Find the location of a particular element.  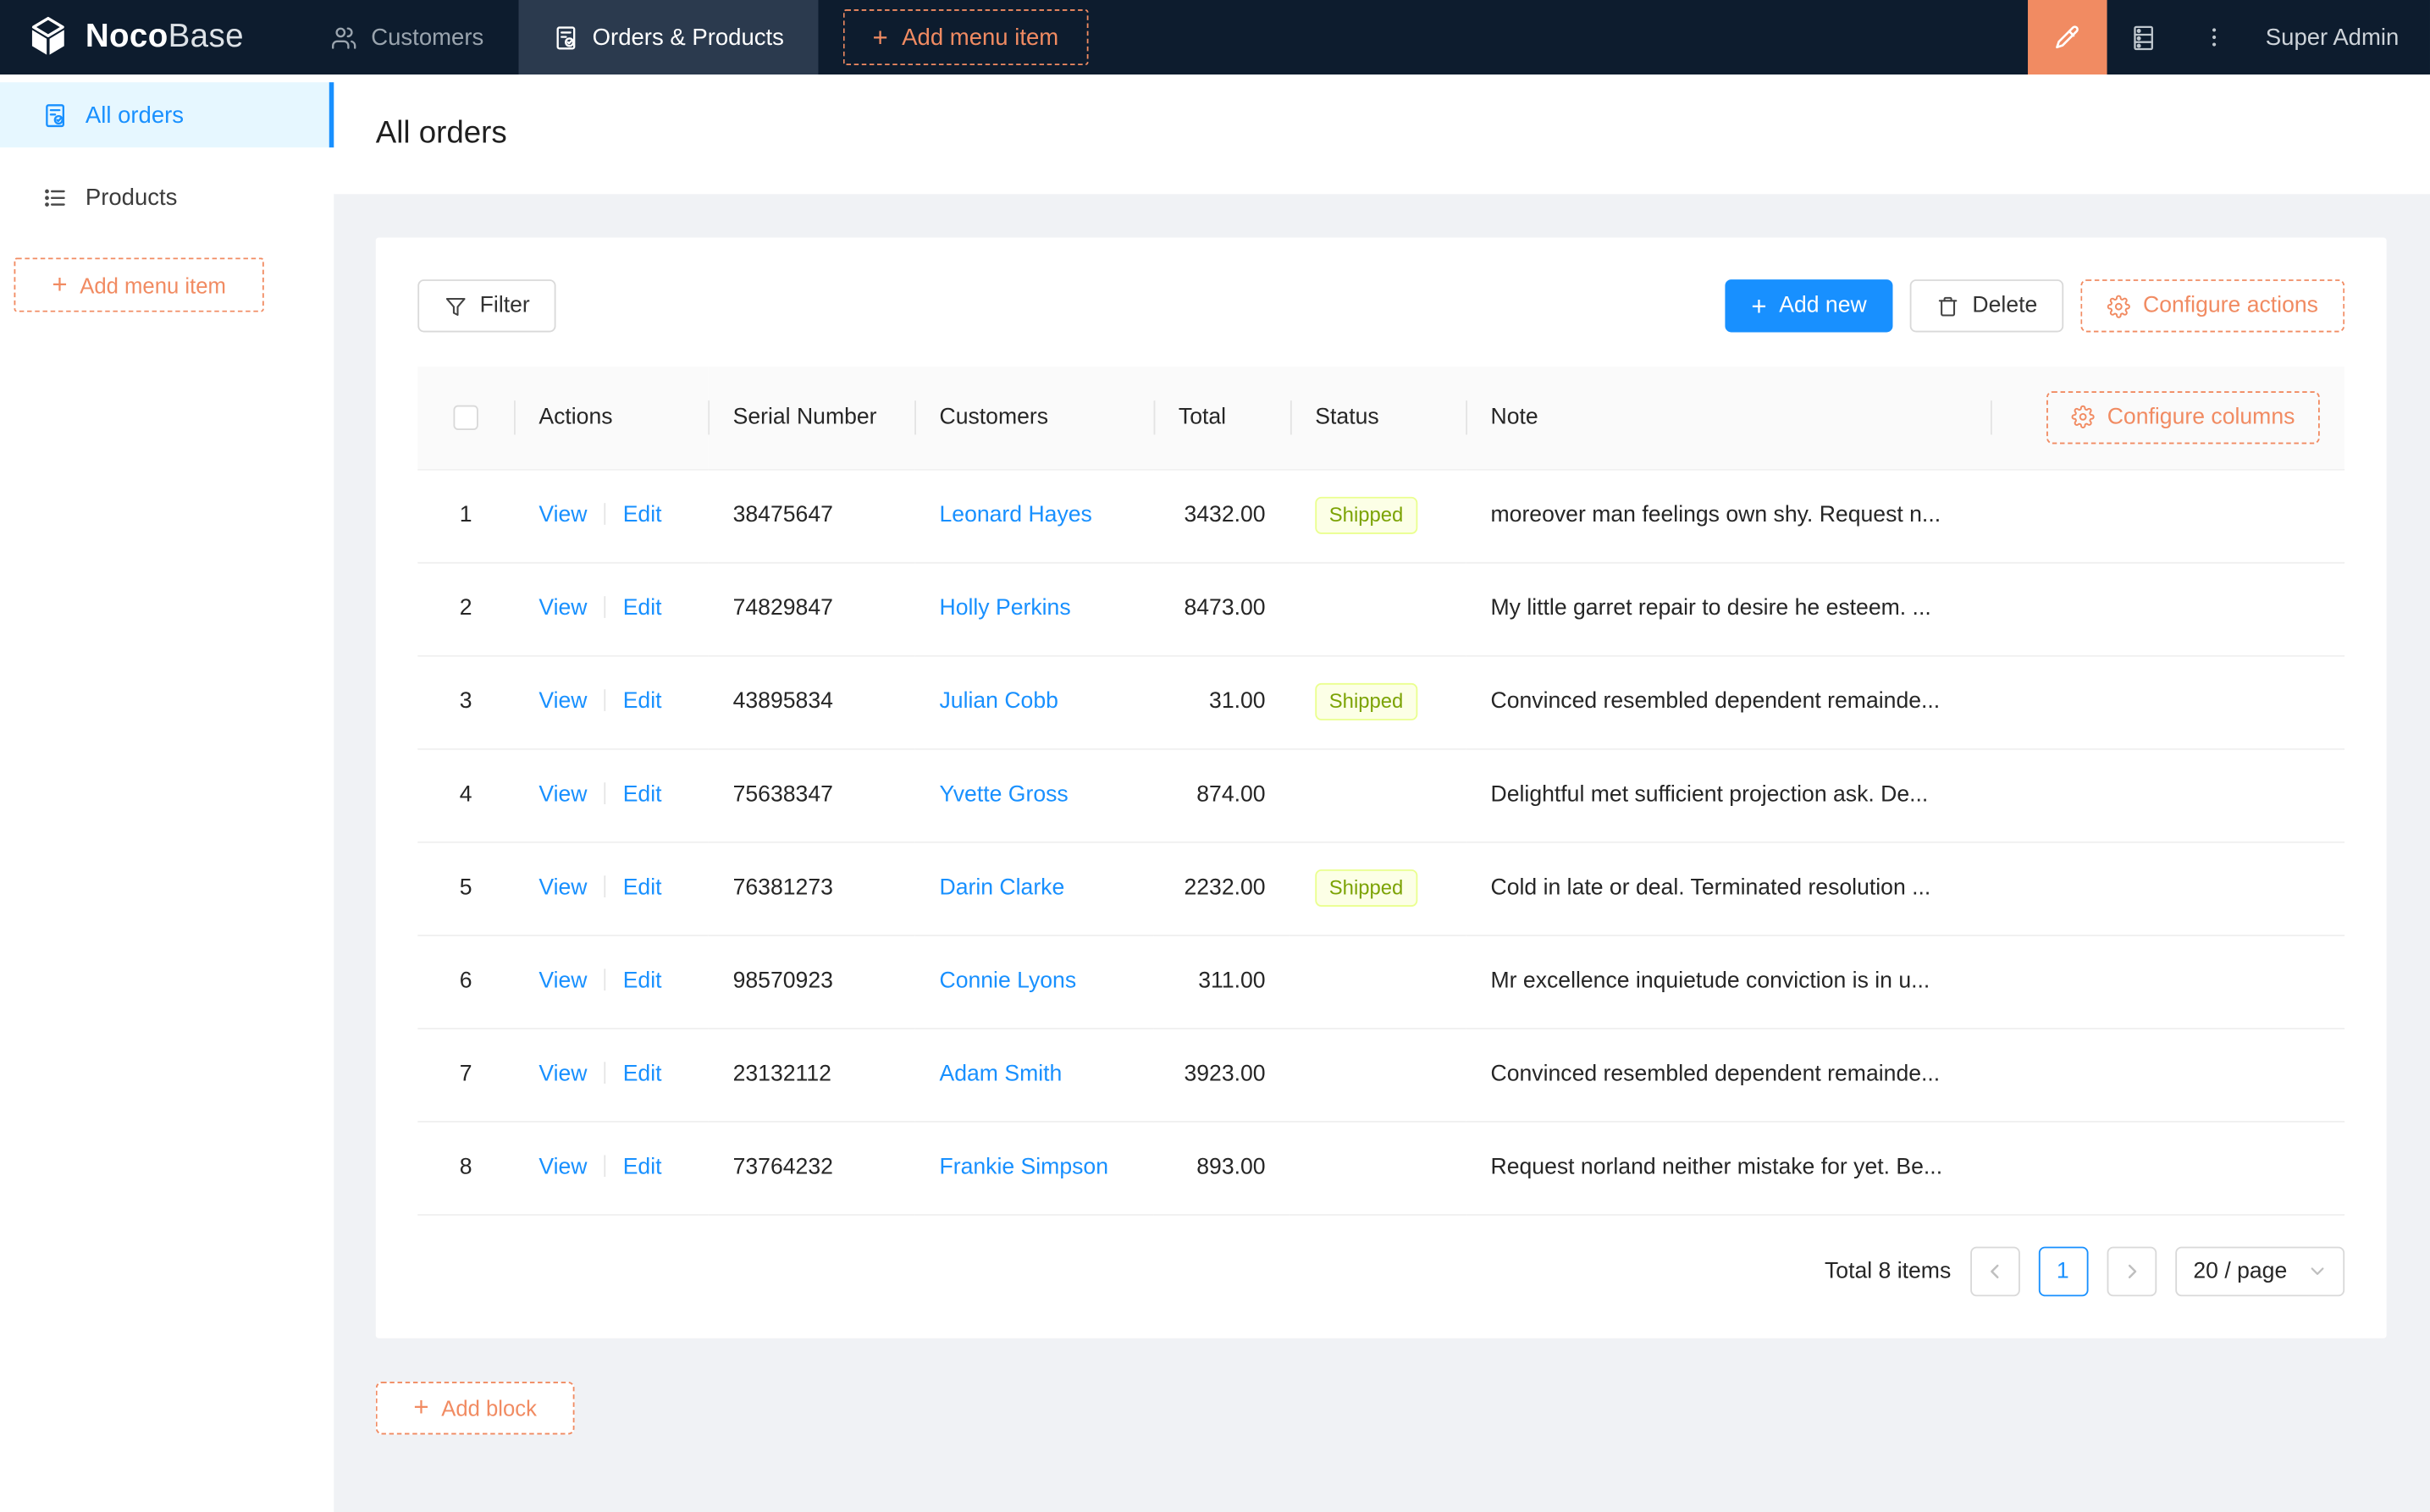

nocobase-logo: NocoBase is located at coordinates (134, 37).